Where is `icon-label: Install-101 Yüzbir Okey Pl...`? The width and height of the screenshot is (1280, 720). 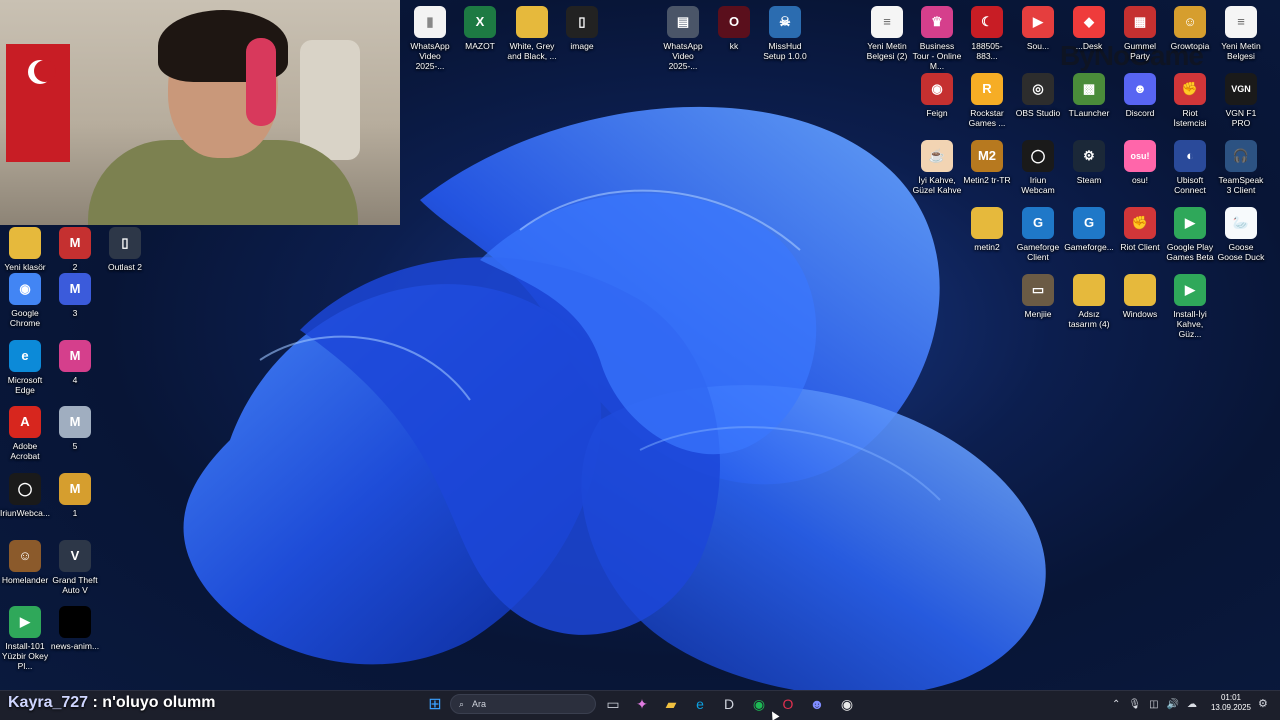 icon-label: Install-101 Yüzbir Okey Pl... is located at coordinates (25, 656).